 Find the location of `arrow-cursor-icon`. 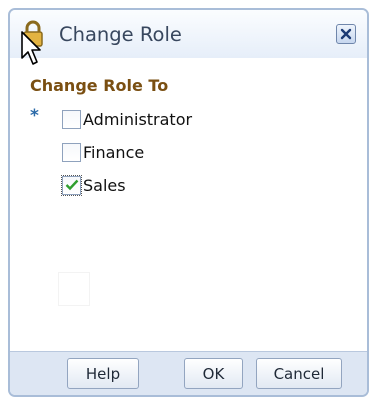

arrow-cursor-icon is located at coordinates (31, 48).